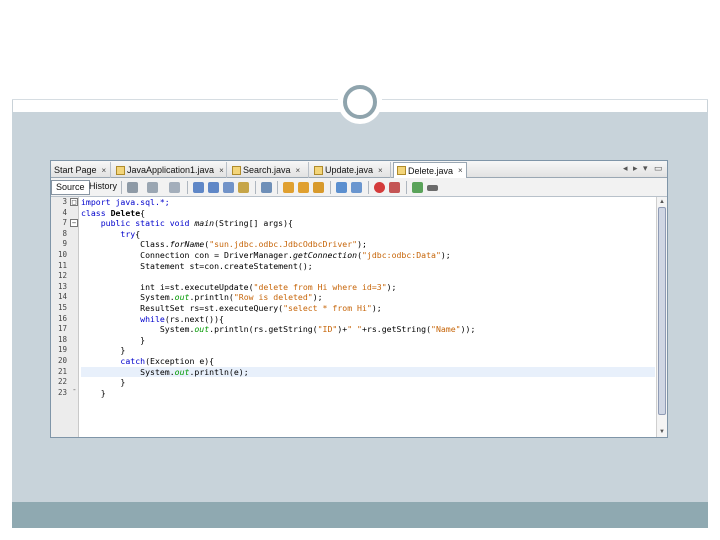 The height and width of the screenshot is (540, 720). What do you see at coordinates (182, 308) in the screenshot?
I see `code-token: ResultSet rs=st.executeQuery(` at bounding box center [182, 308].